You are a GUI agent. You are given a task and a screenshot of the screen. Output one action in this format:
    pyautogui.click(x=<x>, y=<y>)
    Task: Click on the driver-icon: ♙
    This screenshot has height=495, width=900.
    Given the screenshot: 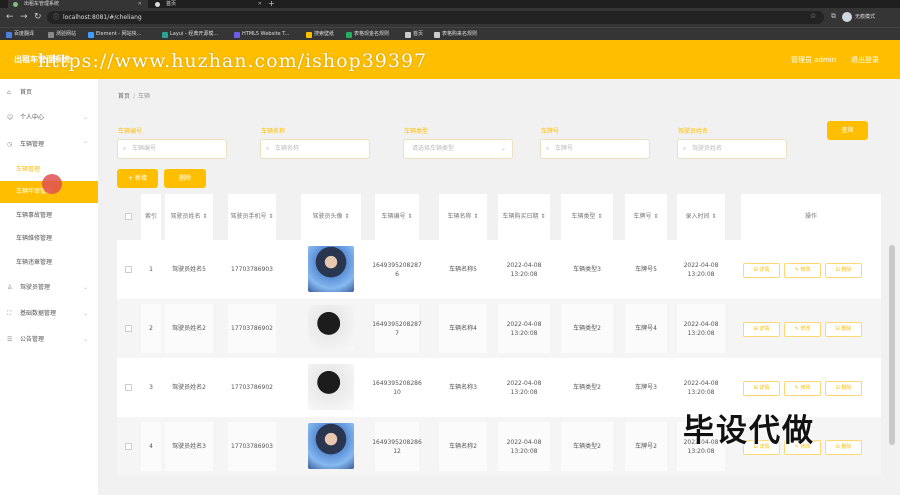 What is the action you would take?
    pyautogui.click(x=10, y=287)
    